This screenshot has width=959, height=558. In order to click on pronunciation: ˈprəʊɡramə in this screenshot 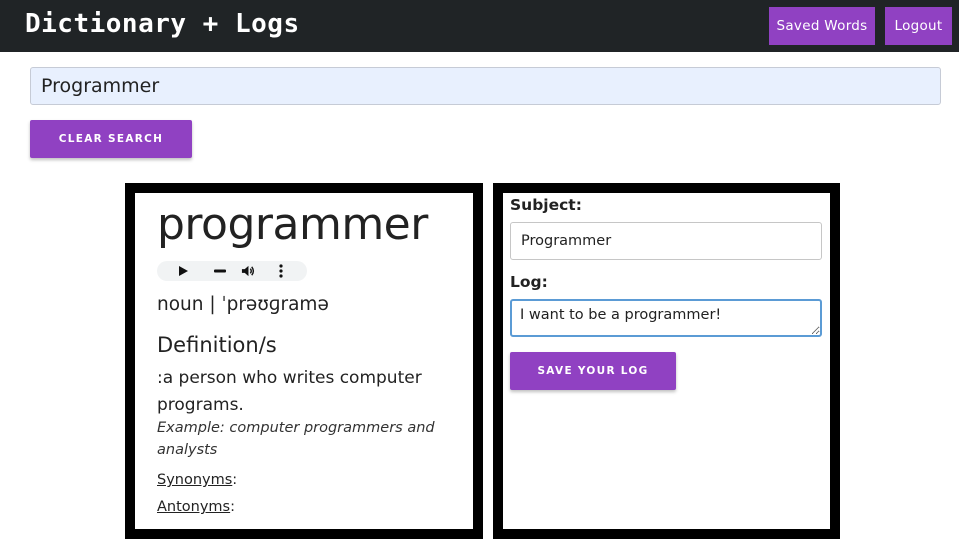, I will do `click(275, 304)`.